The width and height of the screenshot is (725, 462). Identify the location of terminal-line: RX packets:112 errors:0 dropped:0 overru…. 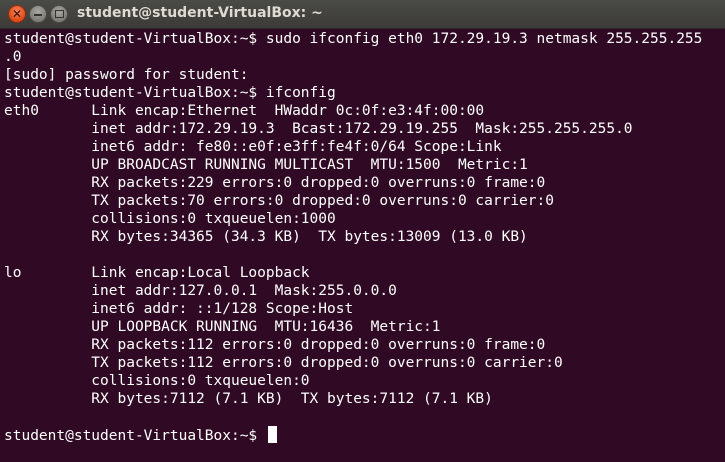
(275, 345).